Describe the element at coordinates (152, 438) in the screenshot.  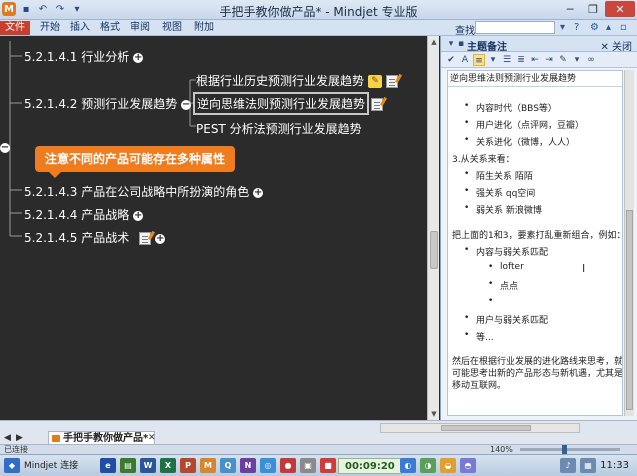
I see `tab-close-button: ✕` at that location.